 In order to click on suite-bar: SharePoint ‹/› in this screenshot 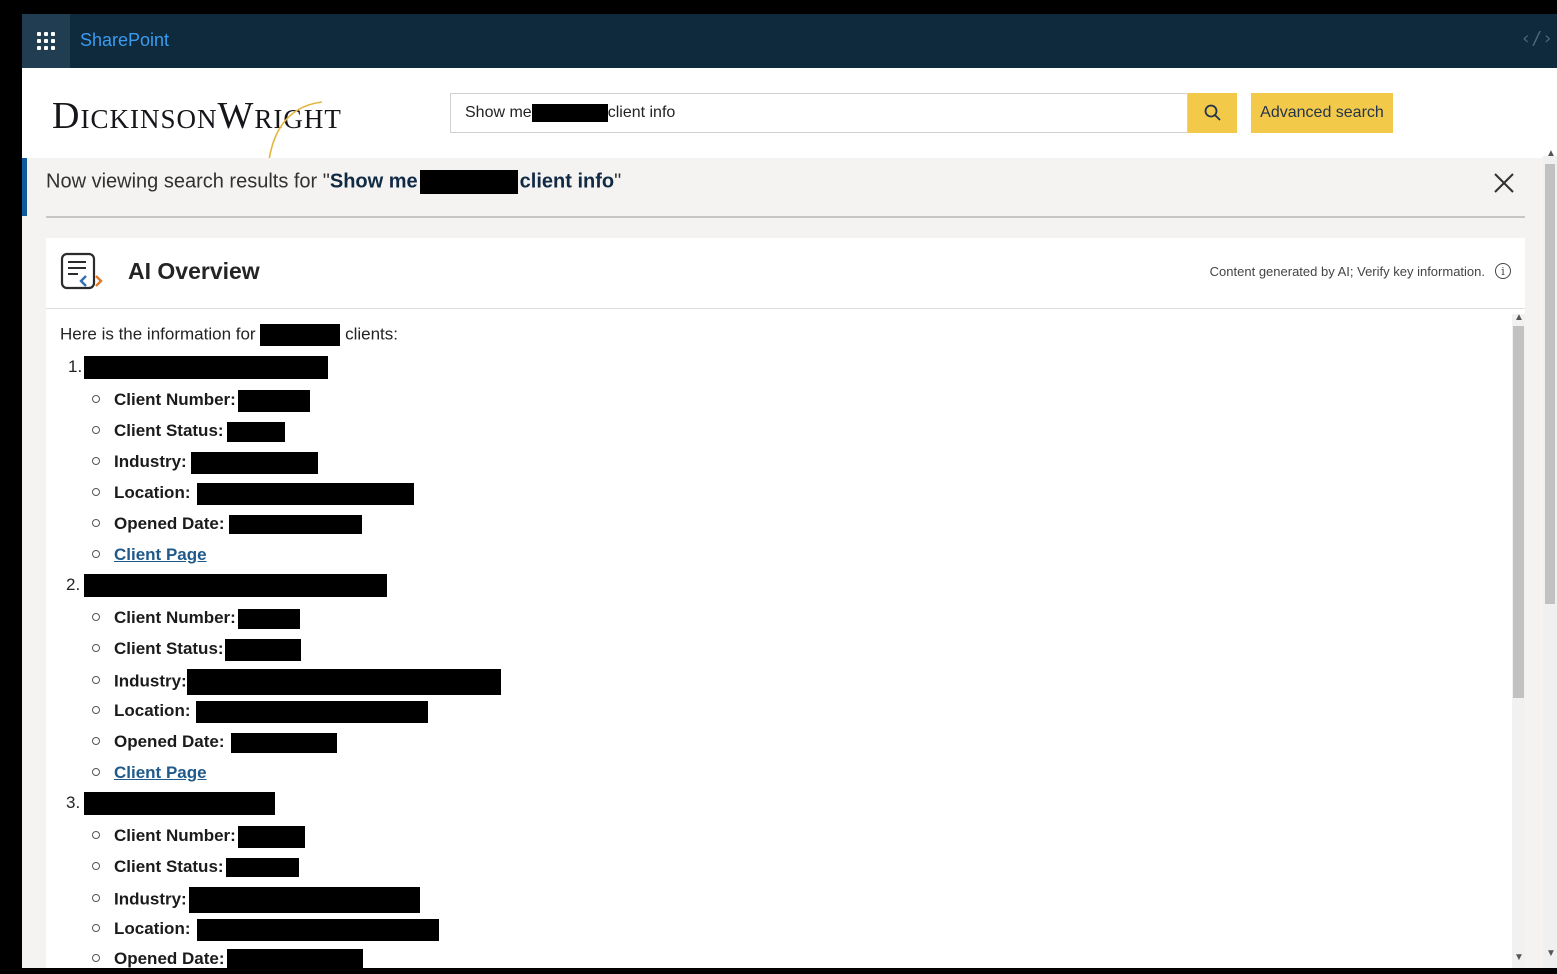, I will do `click(789, 41)`.